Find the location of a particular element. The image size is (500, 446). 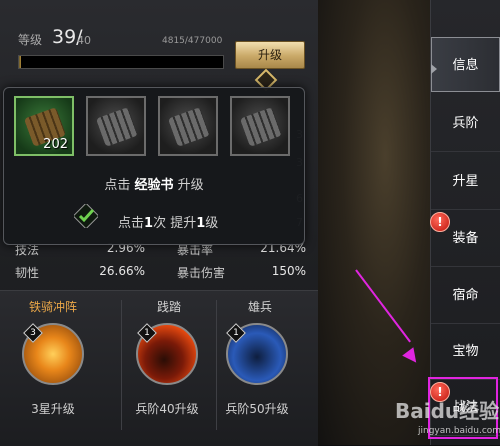

tab-info: 信息 is located at coordinates (465, 64).